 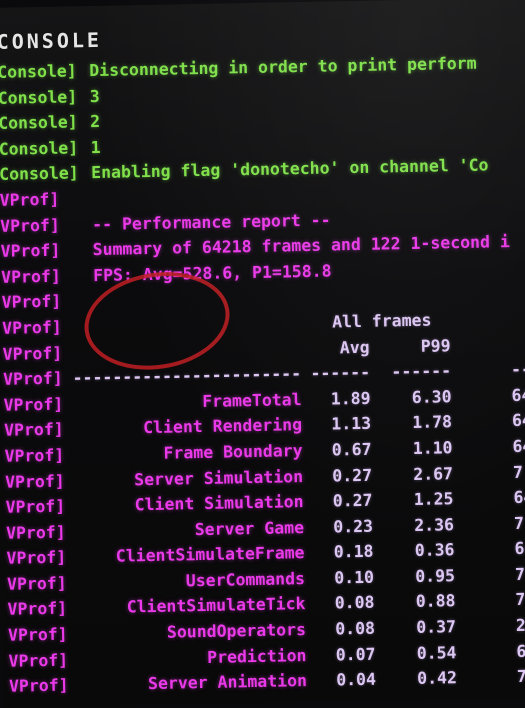 I want to click on row-avg: 0.10, so click(x=354, y=577).